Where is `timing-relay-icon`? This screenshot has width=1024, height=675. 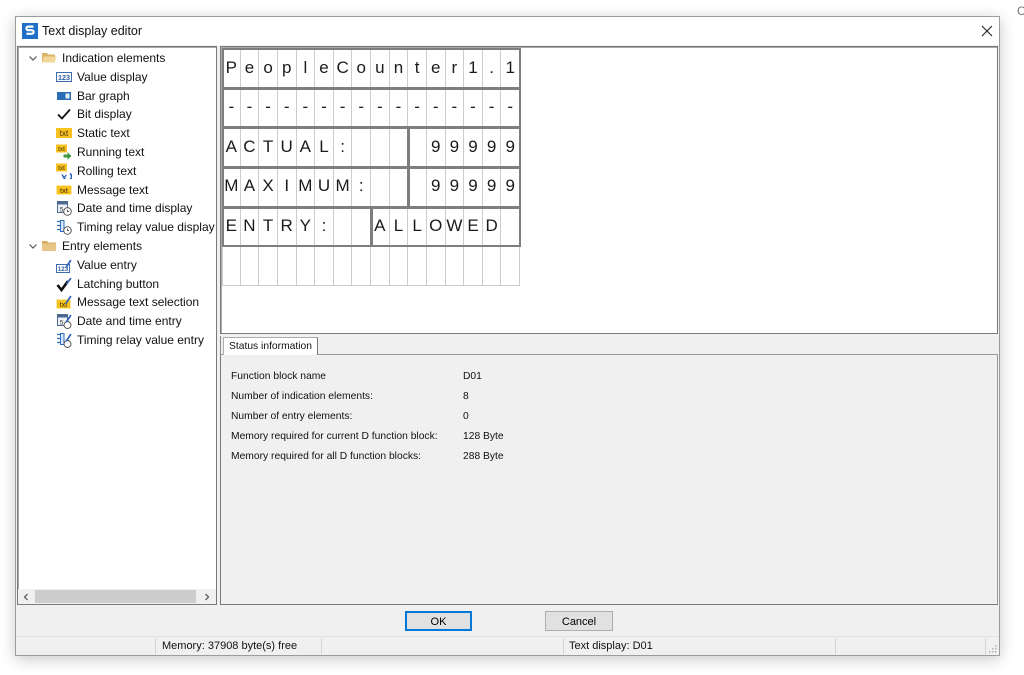
timing-relay-icon is located at coordinates (64, 227).